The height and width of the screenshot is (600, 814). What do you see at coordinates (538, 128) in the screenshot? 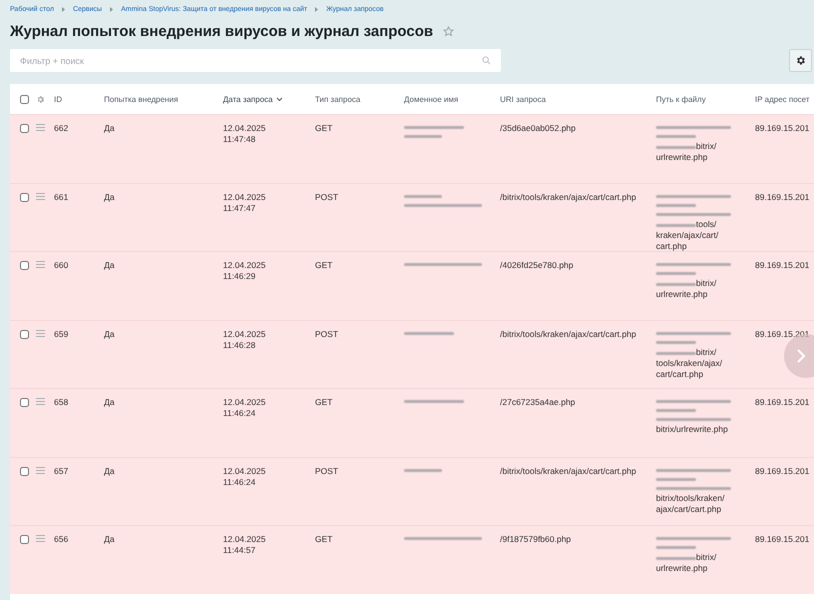
I see `table-cell-text: /35d6ae0ab052.php` at bounding box center [538, 128].